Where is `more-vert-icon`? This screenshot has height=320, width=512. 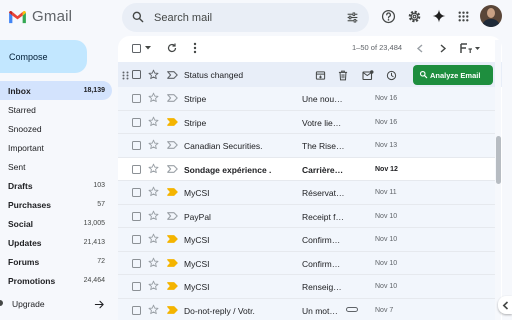
more-vert-icon is located at coordinates (195, 48).